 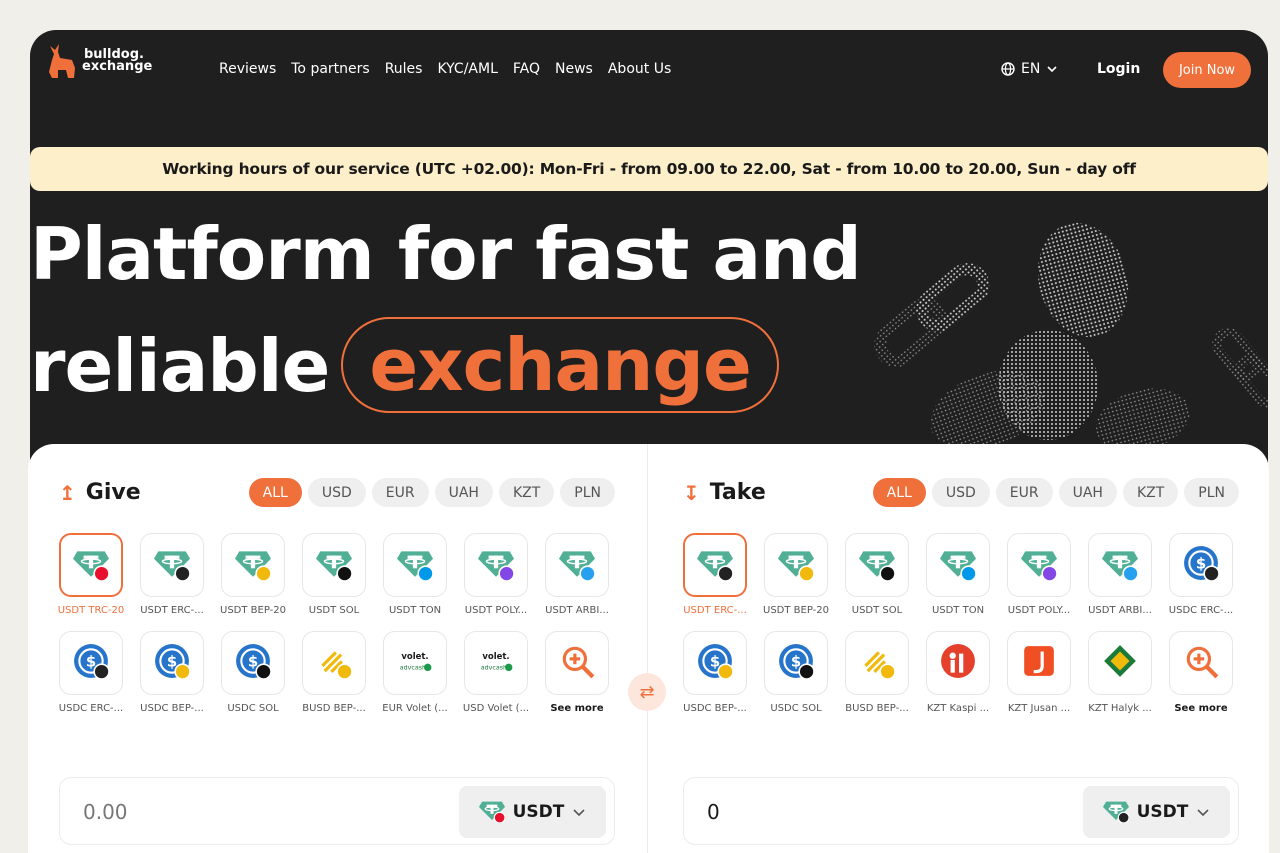 I want to click on nav-partners: To partners, so click(x=330, y=69).